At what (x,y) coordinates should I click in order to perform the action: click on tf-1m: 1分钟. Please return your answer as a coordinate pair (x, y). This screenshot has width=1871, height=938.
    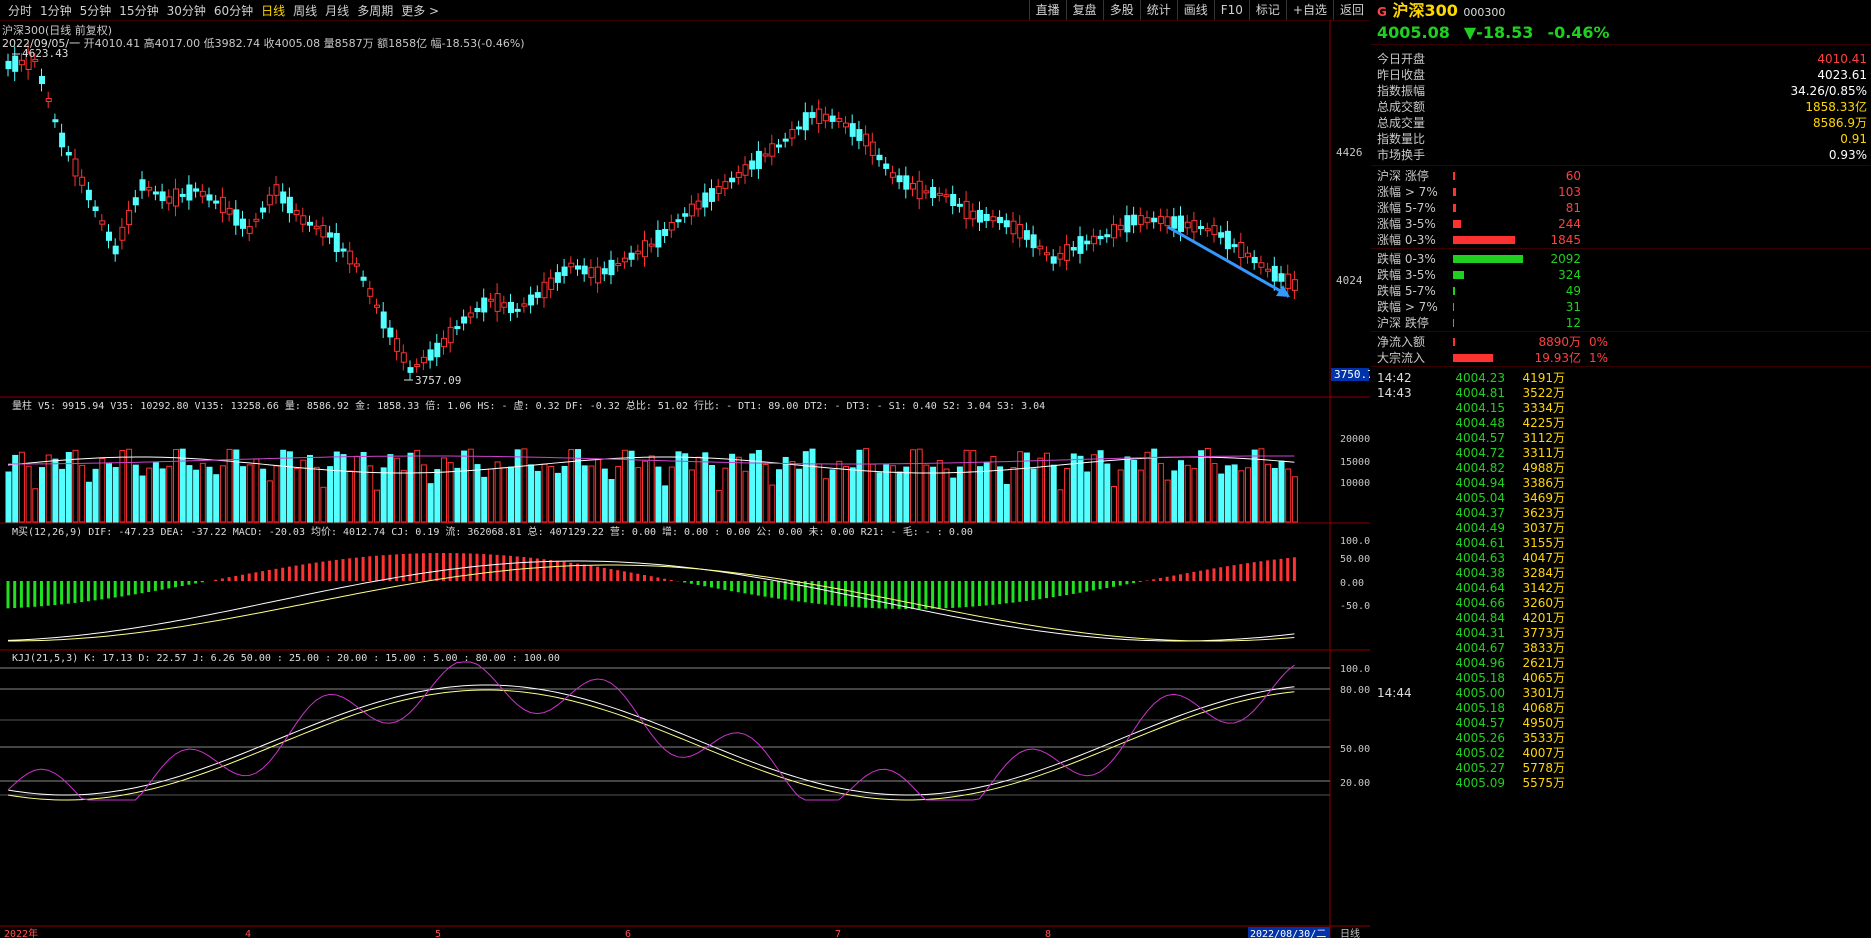
    Looking at the image, I should click on (56, 10).